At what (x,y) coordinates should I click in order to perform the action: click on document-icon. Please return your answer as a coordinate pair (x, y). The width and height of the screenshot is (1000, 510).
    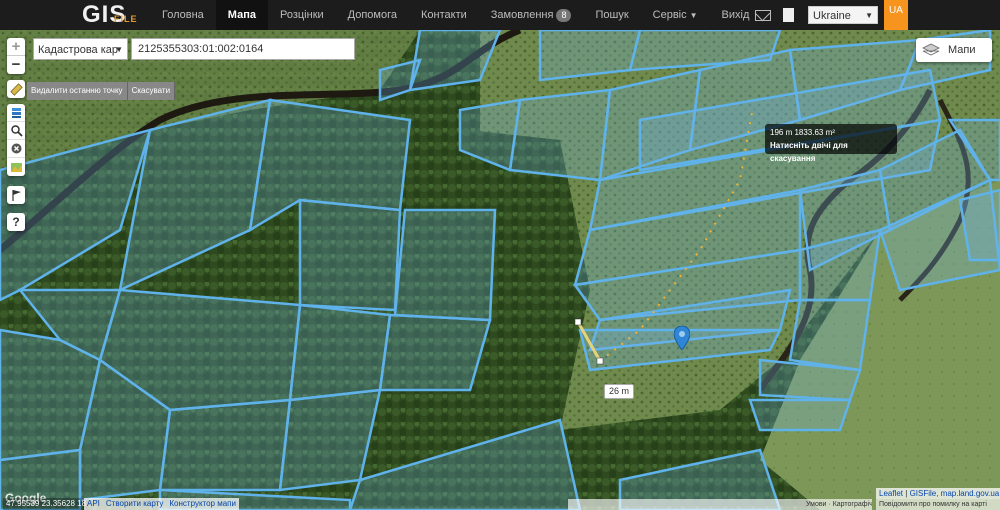
    Looking at the image, I should click on (788, 15).